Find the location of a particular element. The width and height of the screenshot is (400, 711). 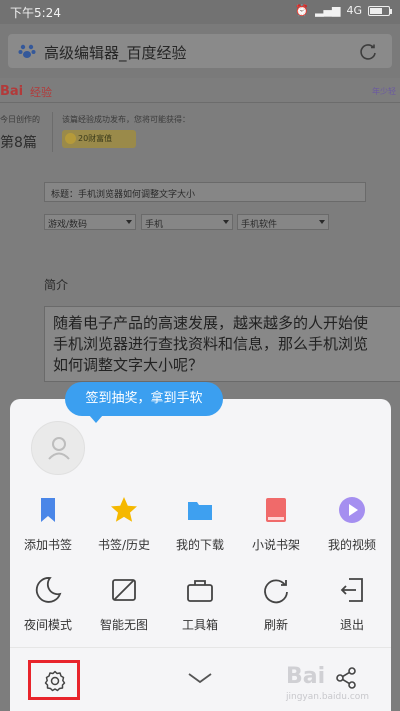

select-value: 游戏/数码 is located at coordinates (68, 225).